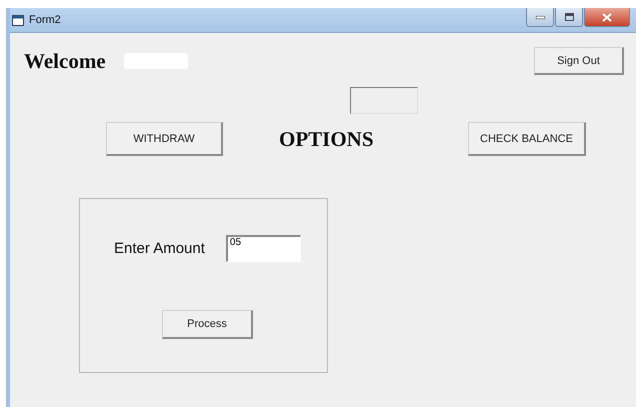 This screenshot has width=636, height=407. I want to click on amount-input: 05, so click(263, 248).